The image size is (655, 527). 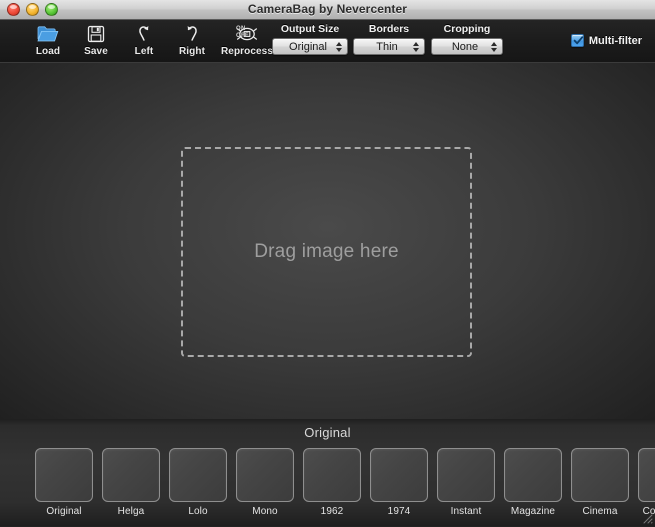 What do you see at coordinates (48, 51) in the screenshot?
I see `load-button-label: Load` at bounding box center [48, 51].